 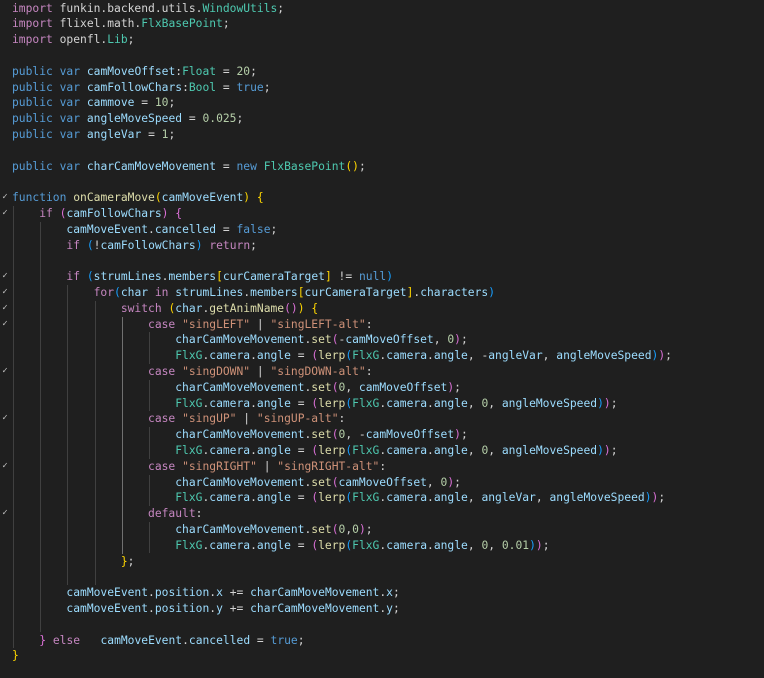 What do you see at coordinates (382, 135) in the screenshot?
I see `code-line: public var angleVar = 1;` at bounding box center [382, 135].